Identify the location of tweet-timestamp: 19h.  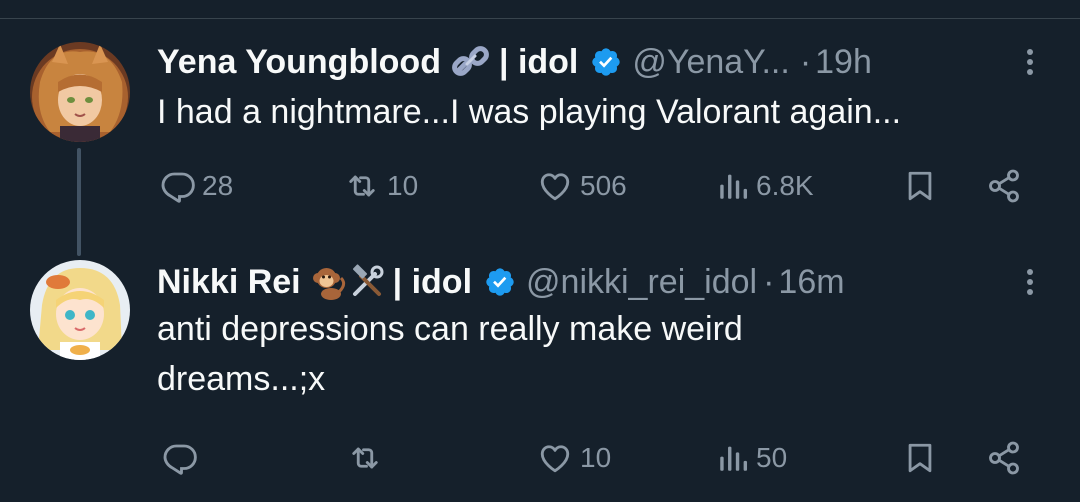
(843, 62).